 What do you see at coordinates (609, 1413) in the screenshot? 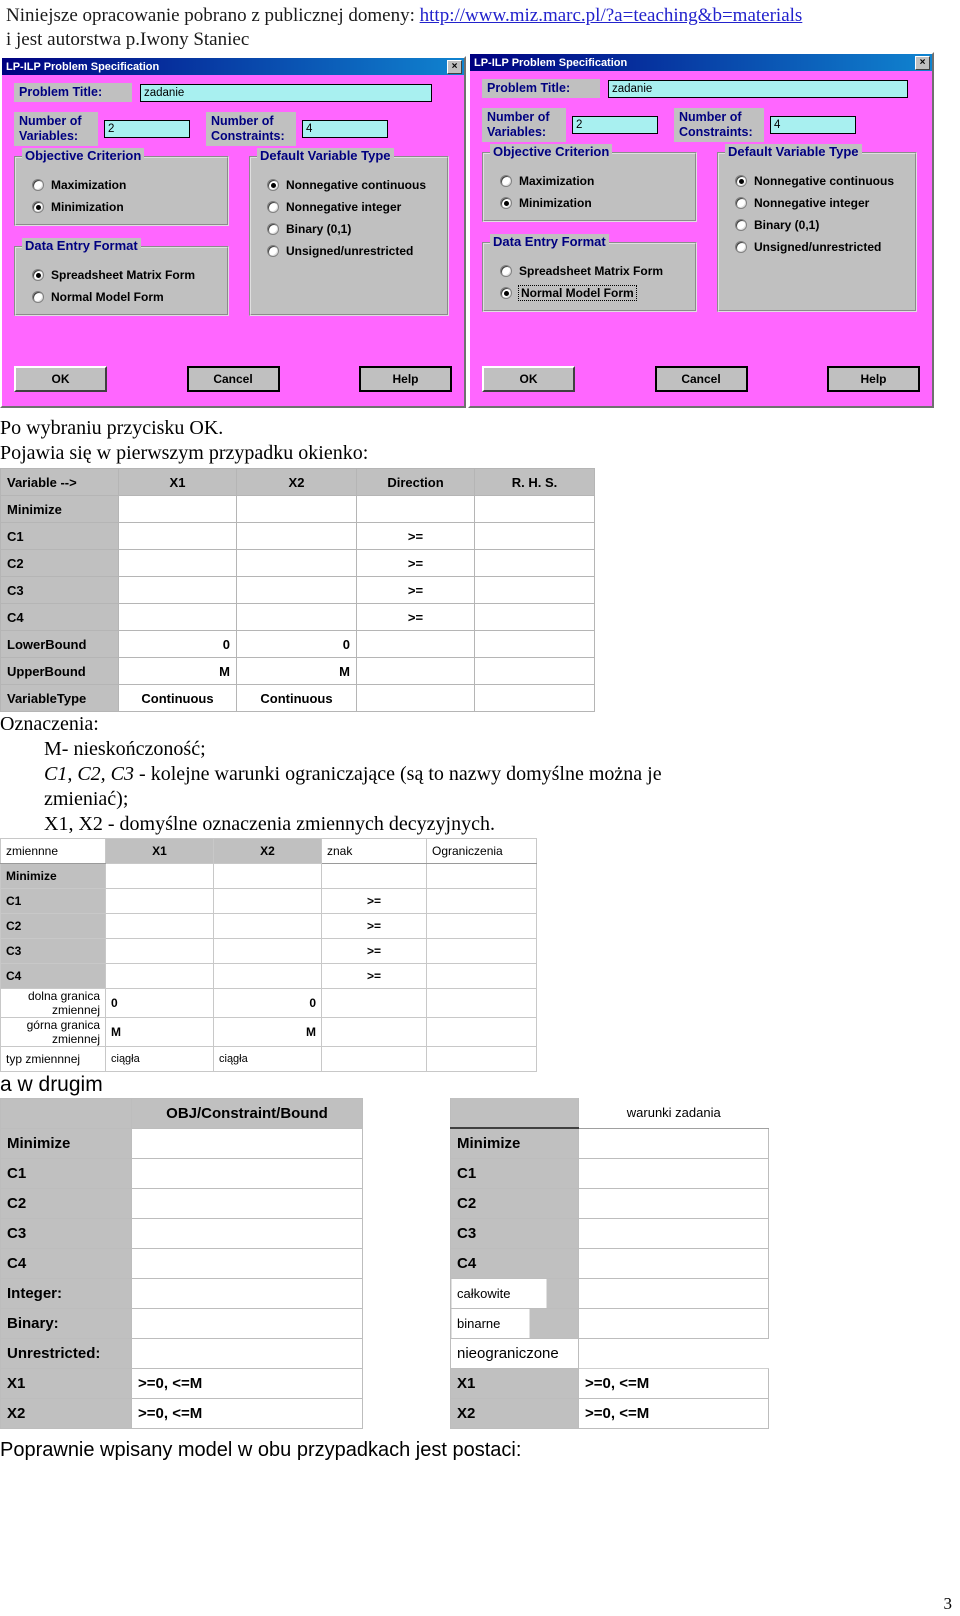
I see `table-row: X2 >=0, <=M` at bounding box center [609, 1413].